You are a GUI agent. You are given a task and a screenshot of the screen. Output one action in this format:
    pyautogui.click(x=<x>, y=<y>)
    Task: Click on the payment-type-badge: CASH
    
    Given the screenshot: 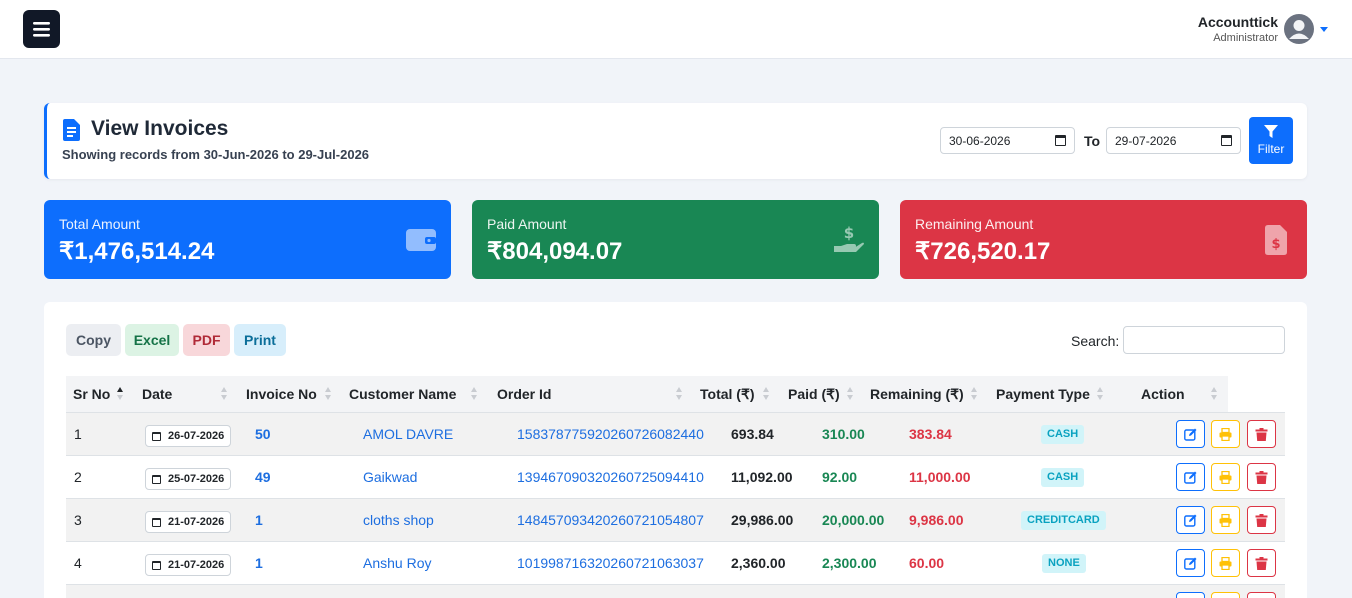 What is the action you would take?
    pyautogui.click(x=1063, y=434)
    